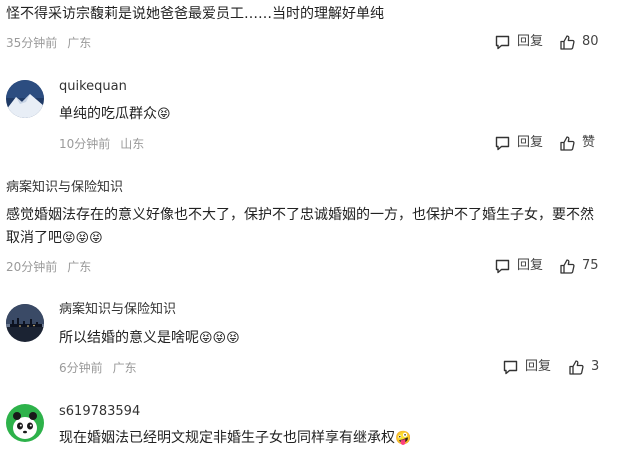 Image resolution: width=629 pixels, height=449 pixels. What do you see at coordinates (403, 438) in the screenshot?
I see `emoji: 🤪` at bounding box center [403, 438].